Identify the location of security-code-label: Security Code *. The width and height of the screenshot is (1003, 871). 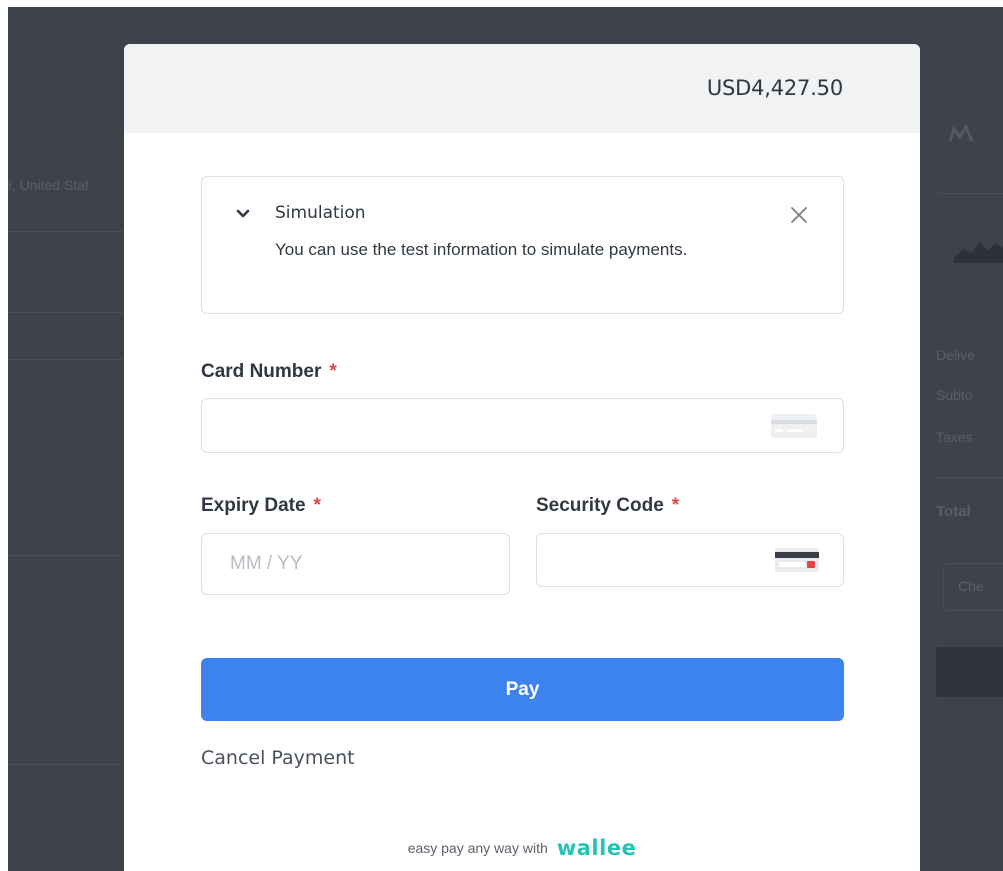
(608, 505).